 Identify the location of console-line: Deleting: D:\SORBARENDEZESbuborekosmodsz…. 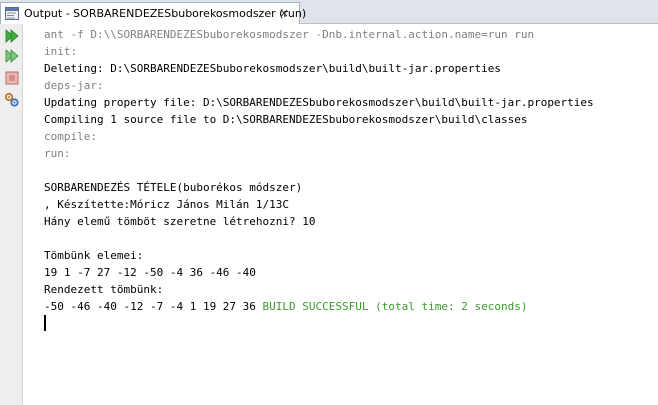
(272, 68).